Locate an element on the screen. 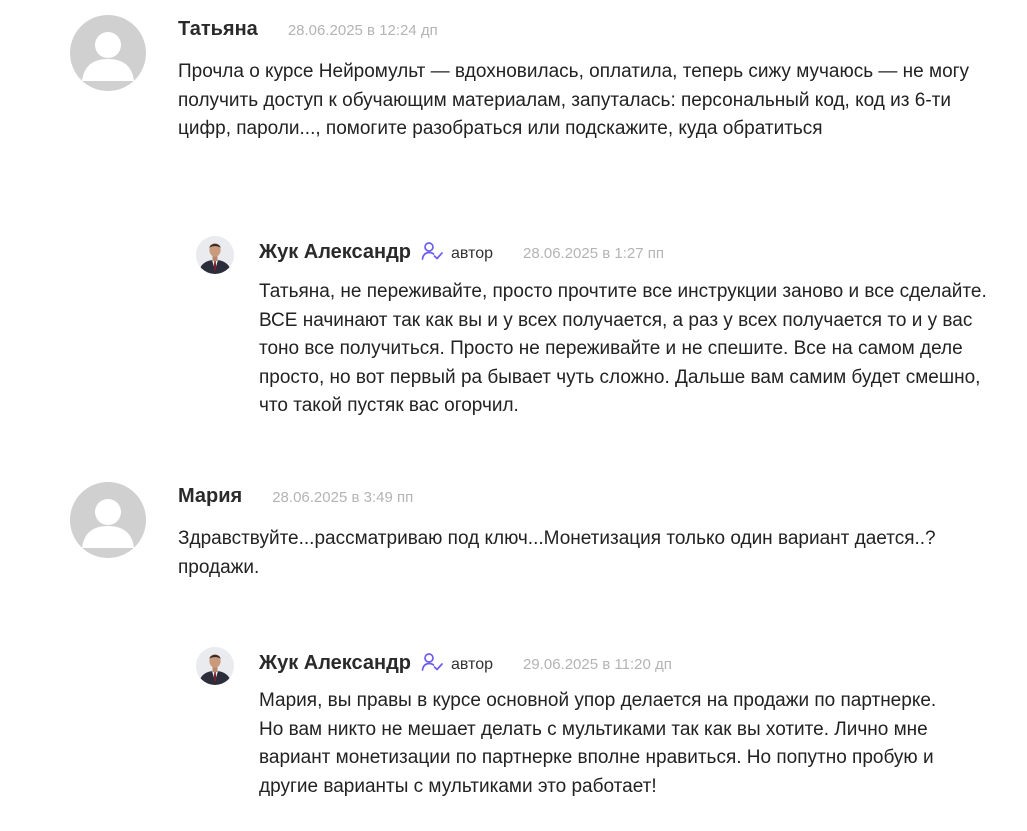 The width and height of the screenshot is (1027, 831). comment-date: 28.06.2025 в 1:27 пп is located at coordinates (593, 253).